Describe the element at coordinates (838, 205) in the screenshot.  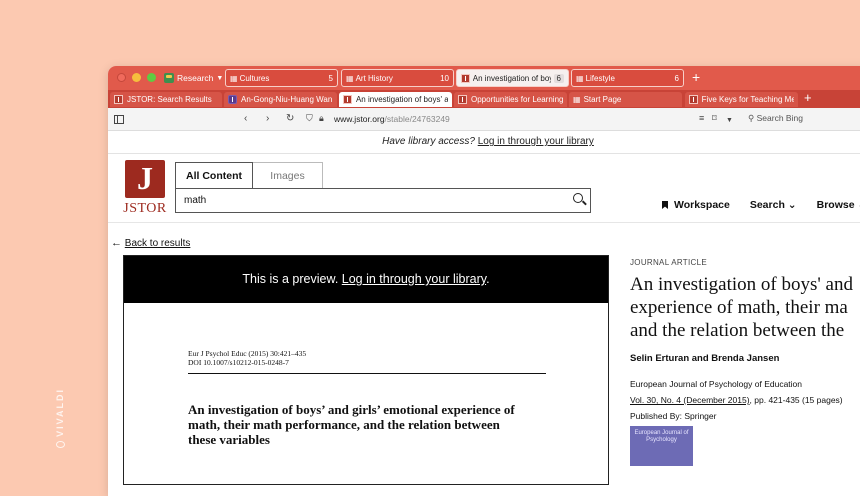
I see `browse-nav-menu: Browse ⌄` at that location.